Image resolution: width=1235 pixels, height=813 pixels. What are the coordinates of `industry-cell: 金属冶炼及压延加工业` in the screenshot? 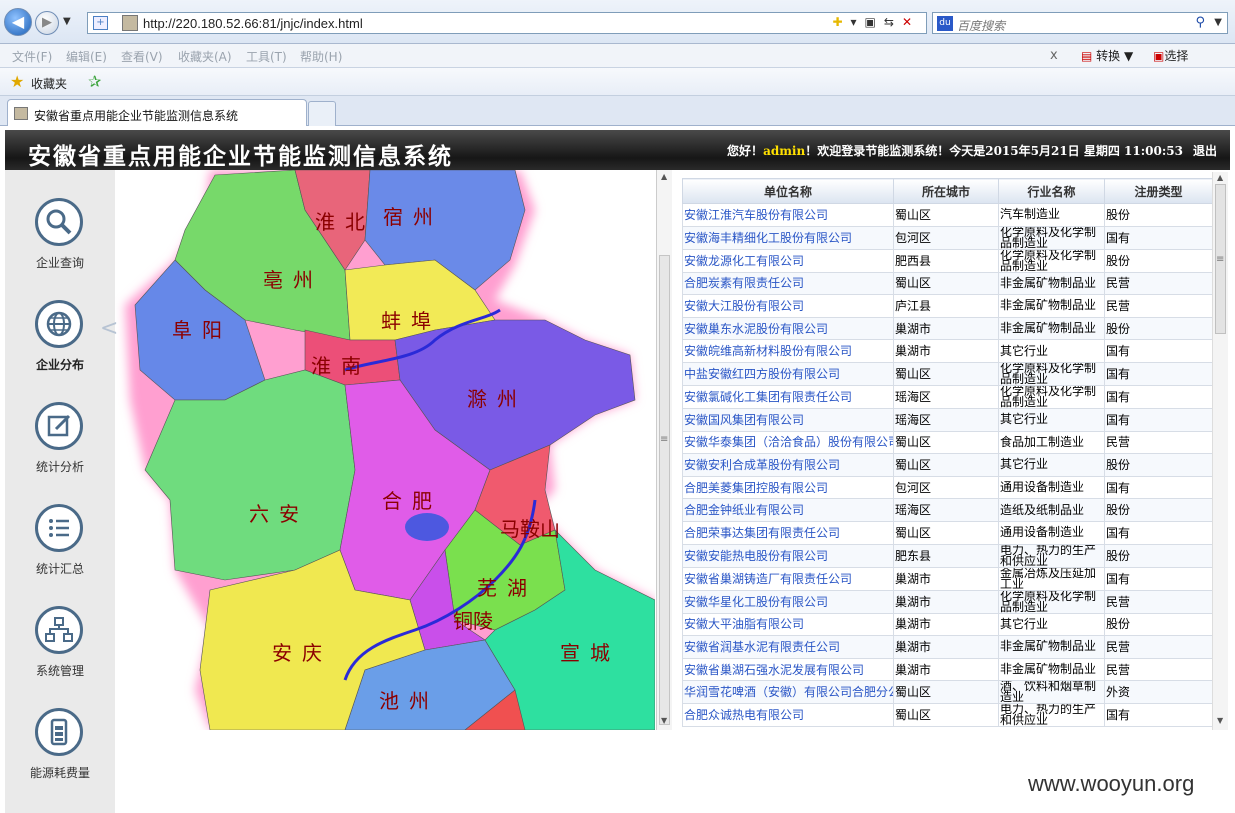 It's located at (1051, 578).